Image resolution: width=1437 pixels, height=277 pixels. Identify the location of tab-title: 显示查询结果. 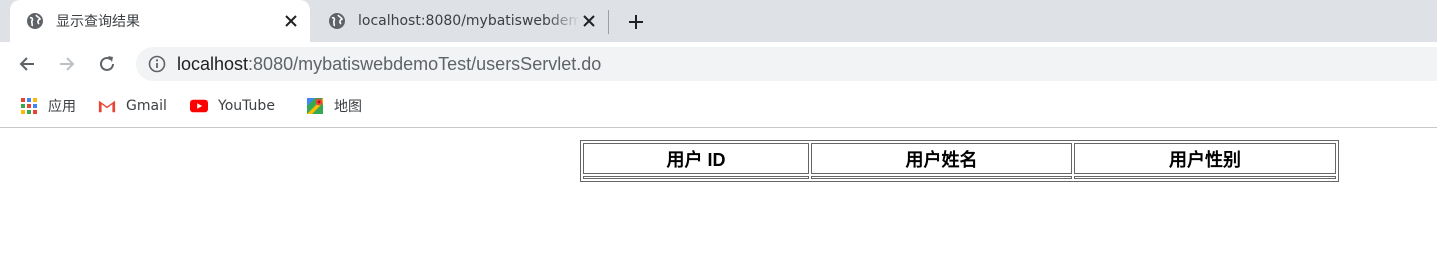
(98, 22).